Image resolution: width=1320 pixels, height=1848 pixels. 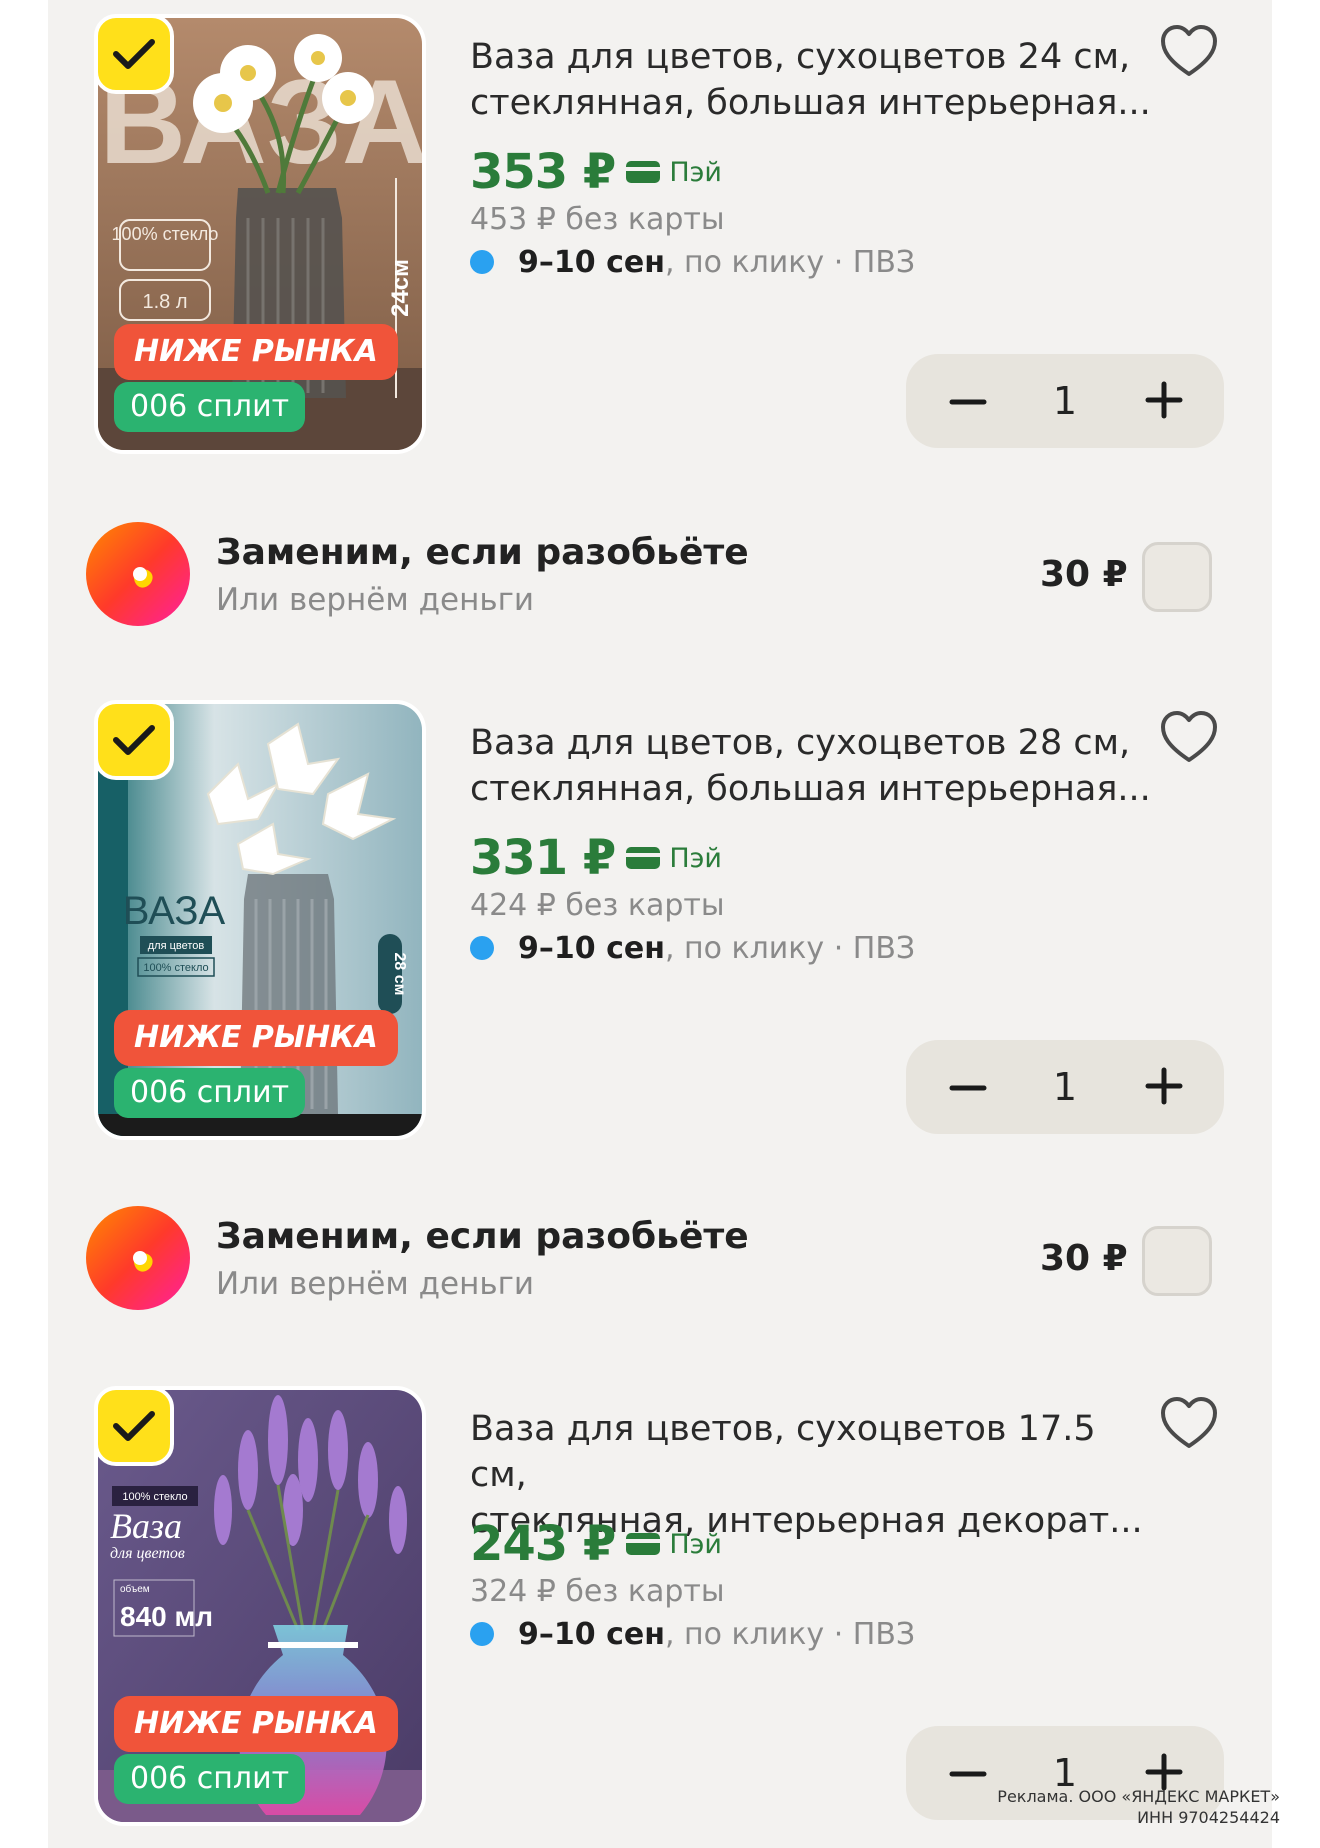 I want to click on svg-text: ВАЗА, so click(x=174, y=911).